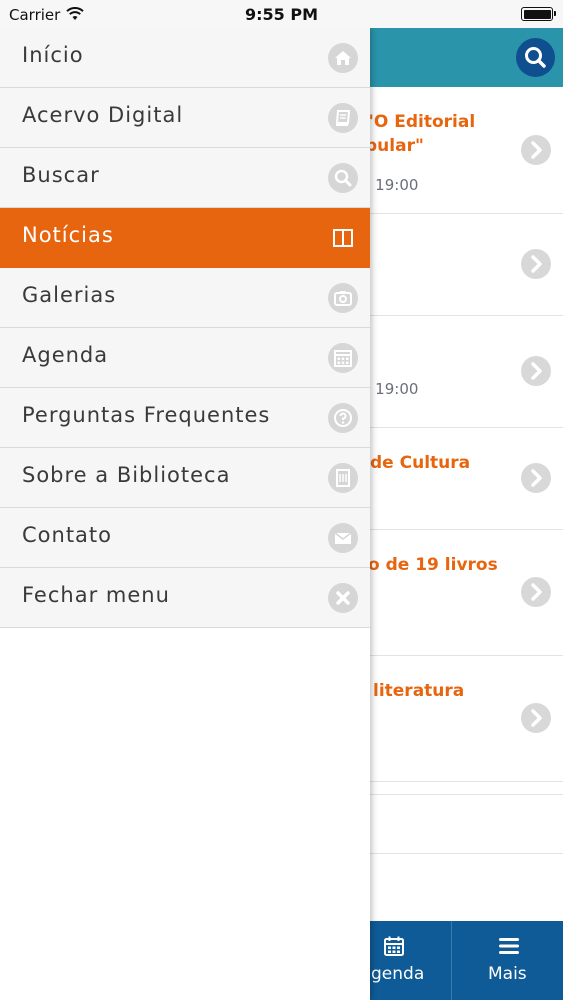  Describe the element at coordinates (185, 298) in the screenshot. I see `menu-item-galerias: Galerias` at that location.